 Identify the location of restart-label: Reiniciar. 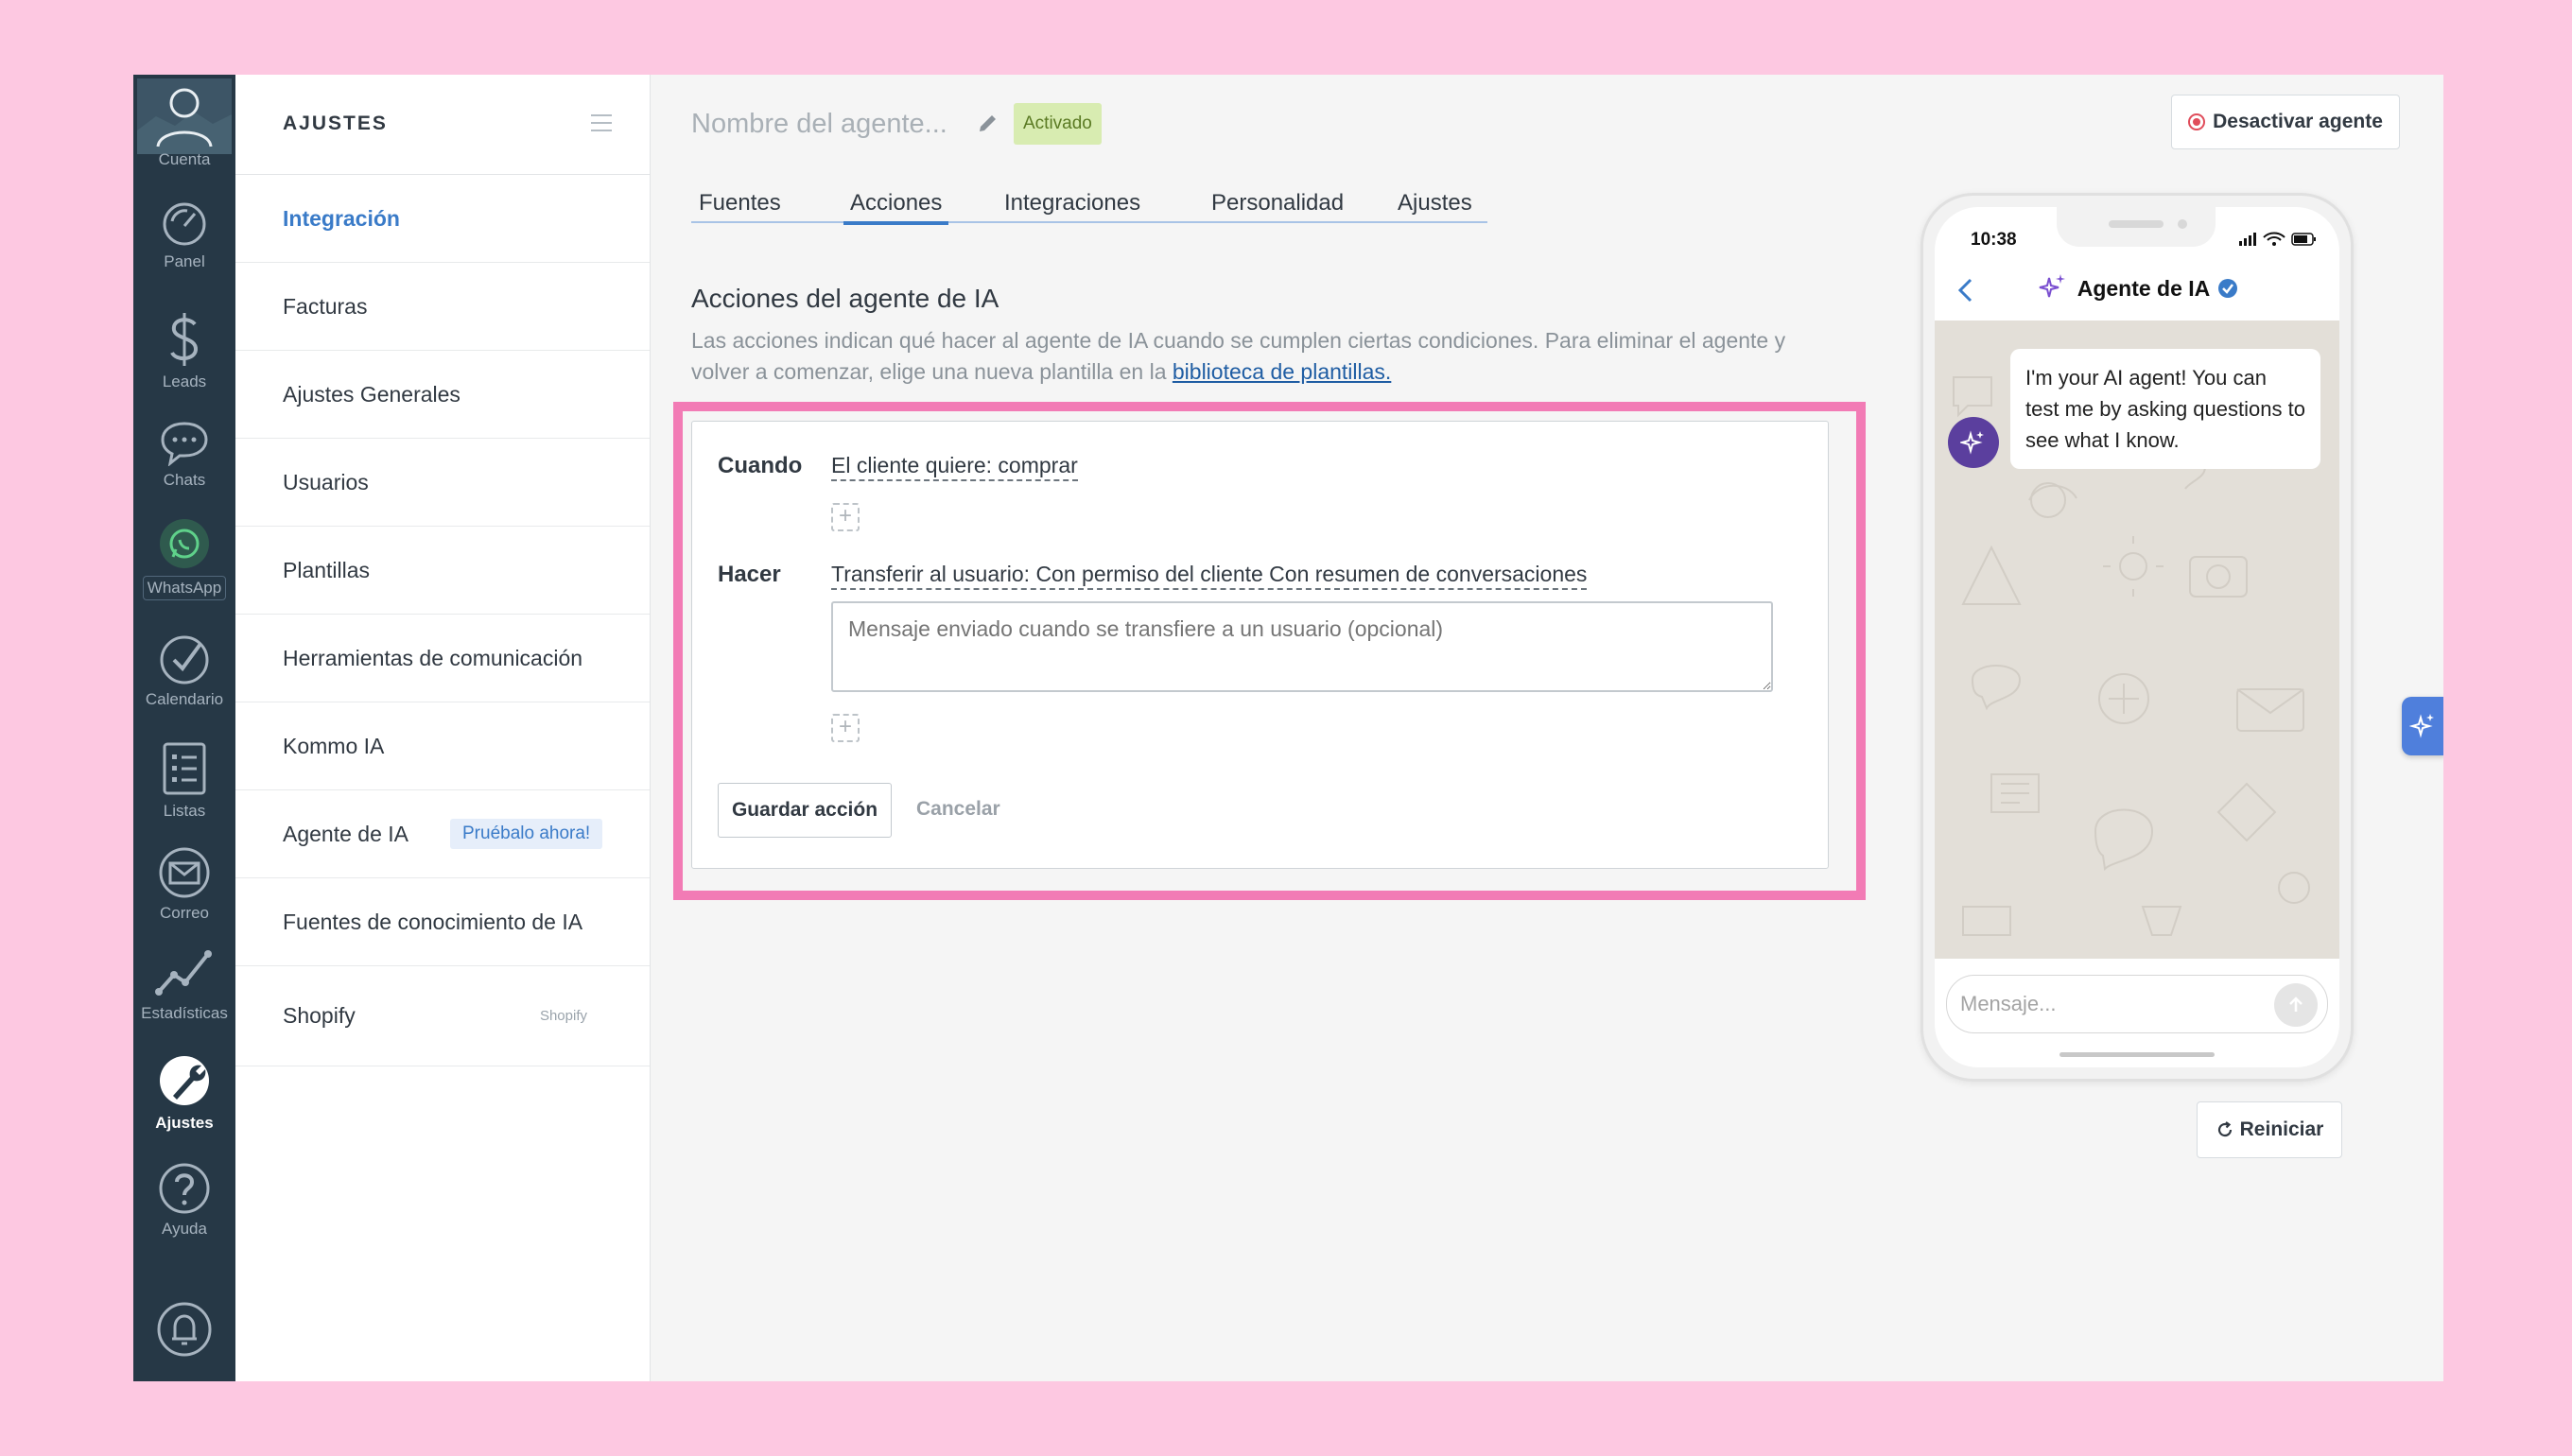
(2281, 1129).